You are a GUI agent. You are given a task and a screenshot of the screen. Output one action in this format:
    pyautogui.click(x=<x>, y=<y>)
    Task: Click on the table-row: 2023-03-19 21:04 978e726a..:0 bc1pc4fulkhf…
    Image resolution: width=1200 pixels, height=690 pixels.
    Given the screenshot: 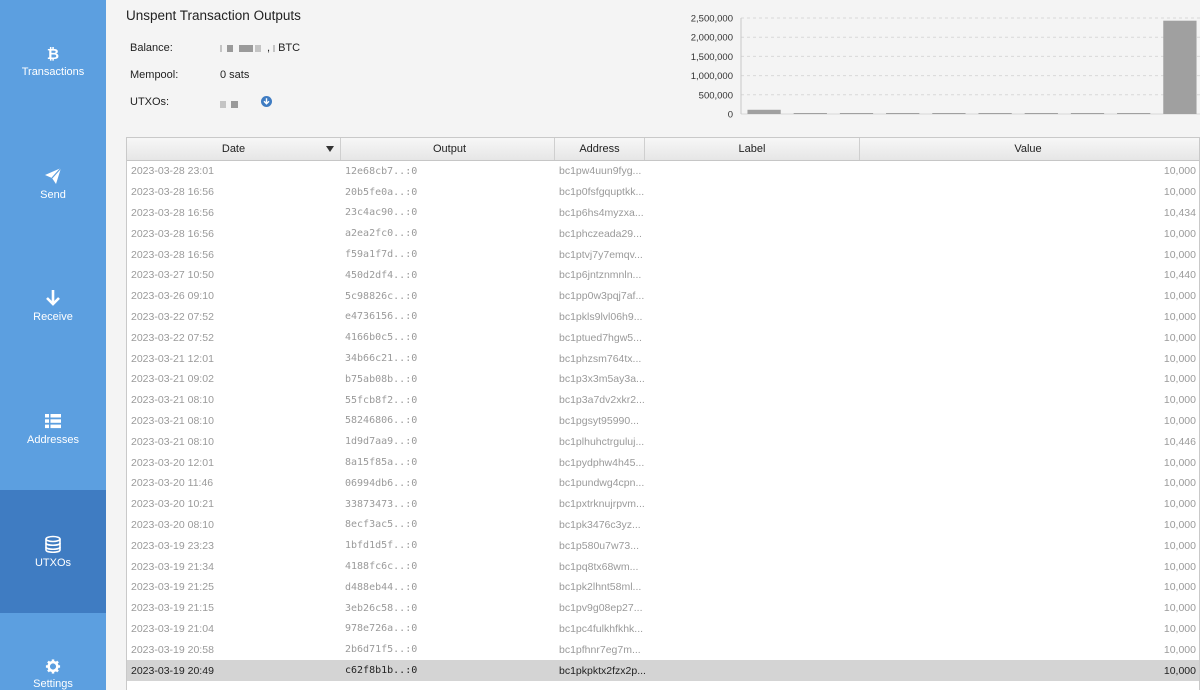 What is the action you would take?
    pyautogui.click(x=663, y=629)
    